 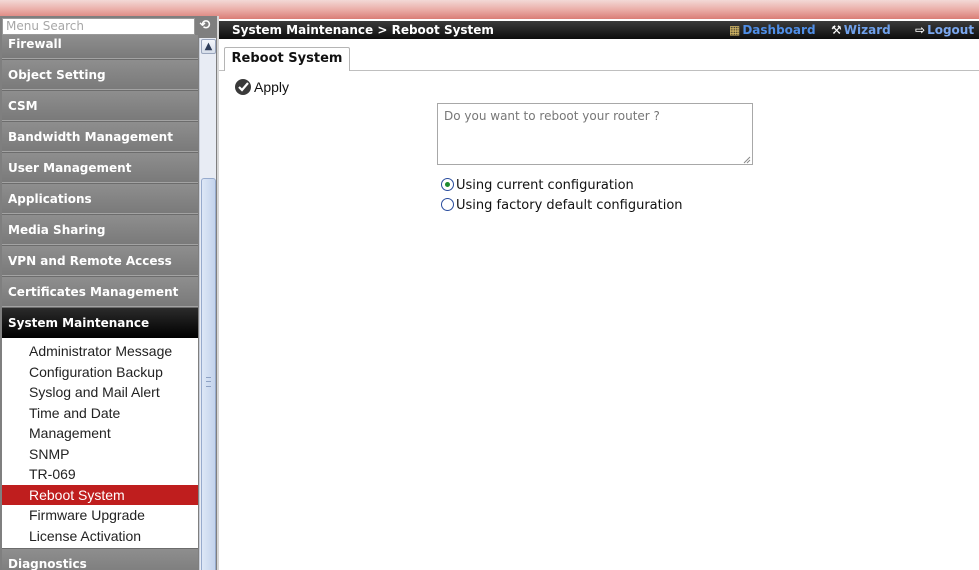 What do you see at coordinates (100, 536) in the screenshot?
I see `submenu-item-license-activation: License Activation` at bounding box center [100, 536].